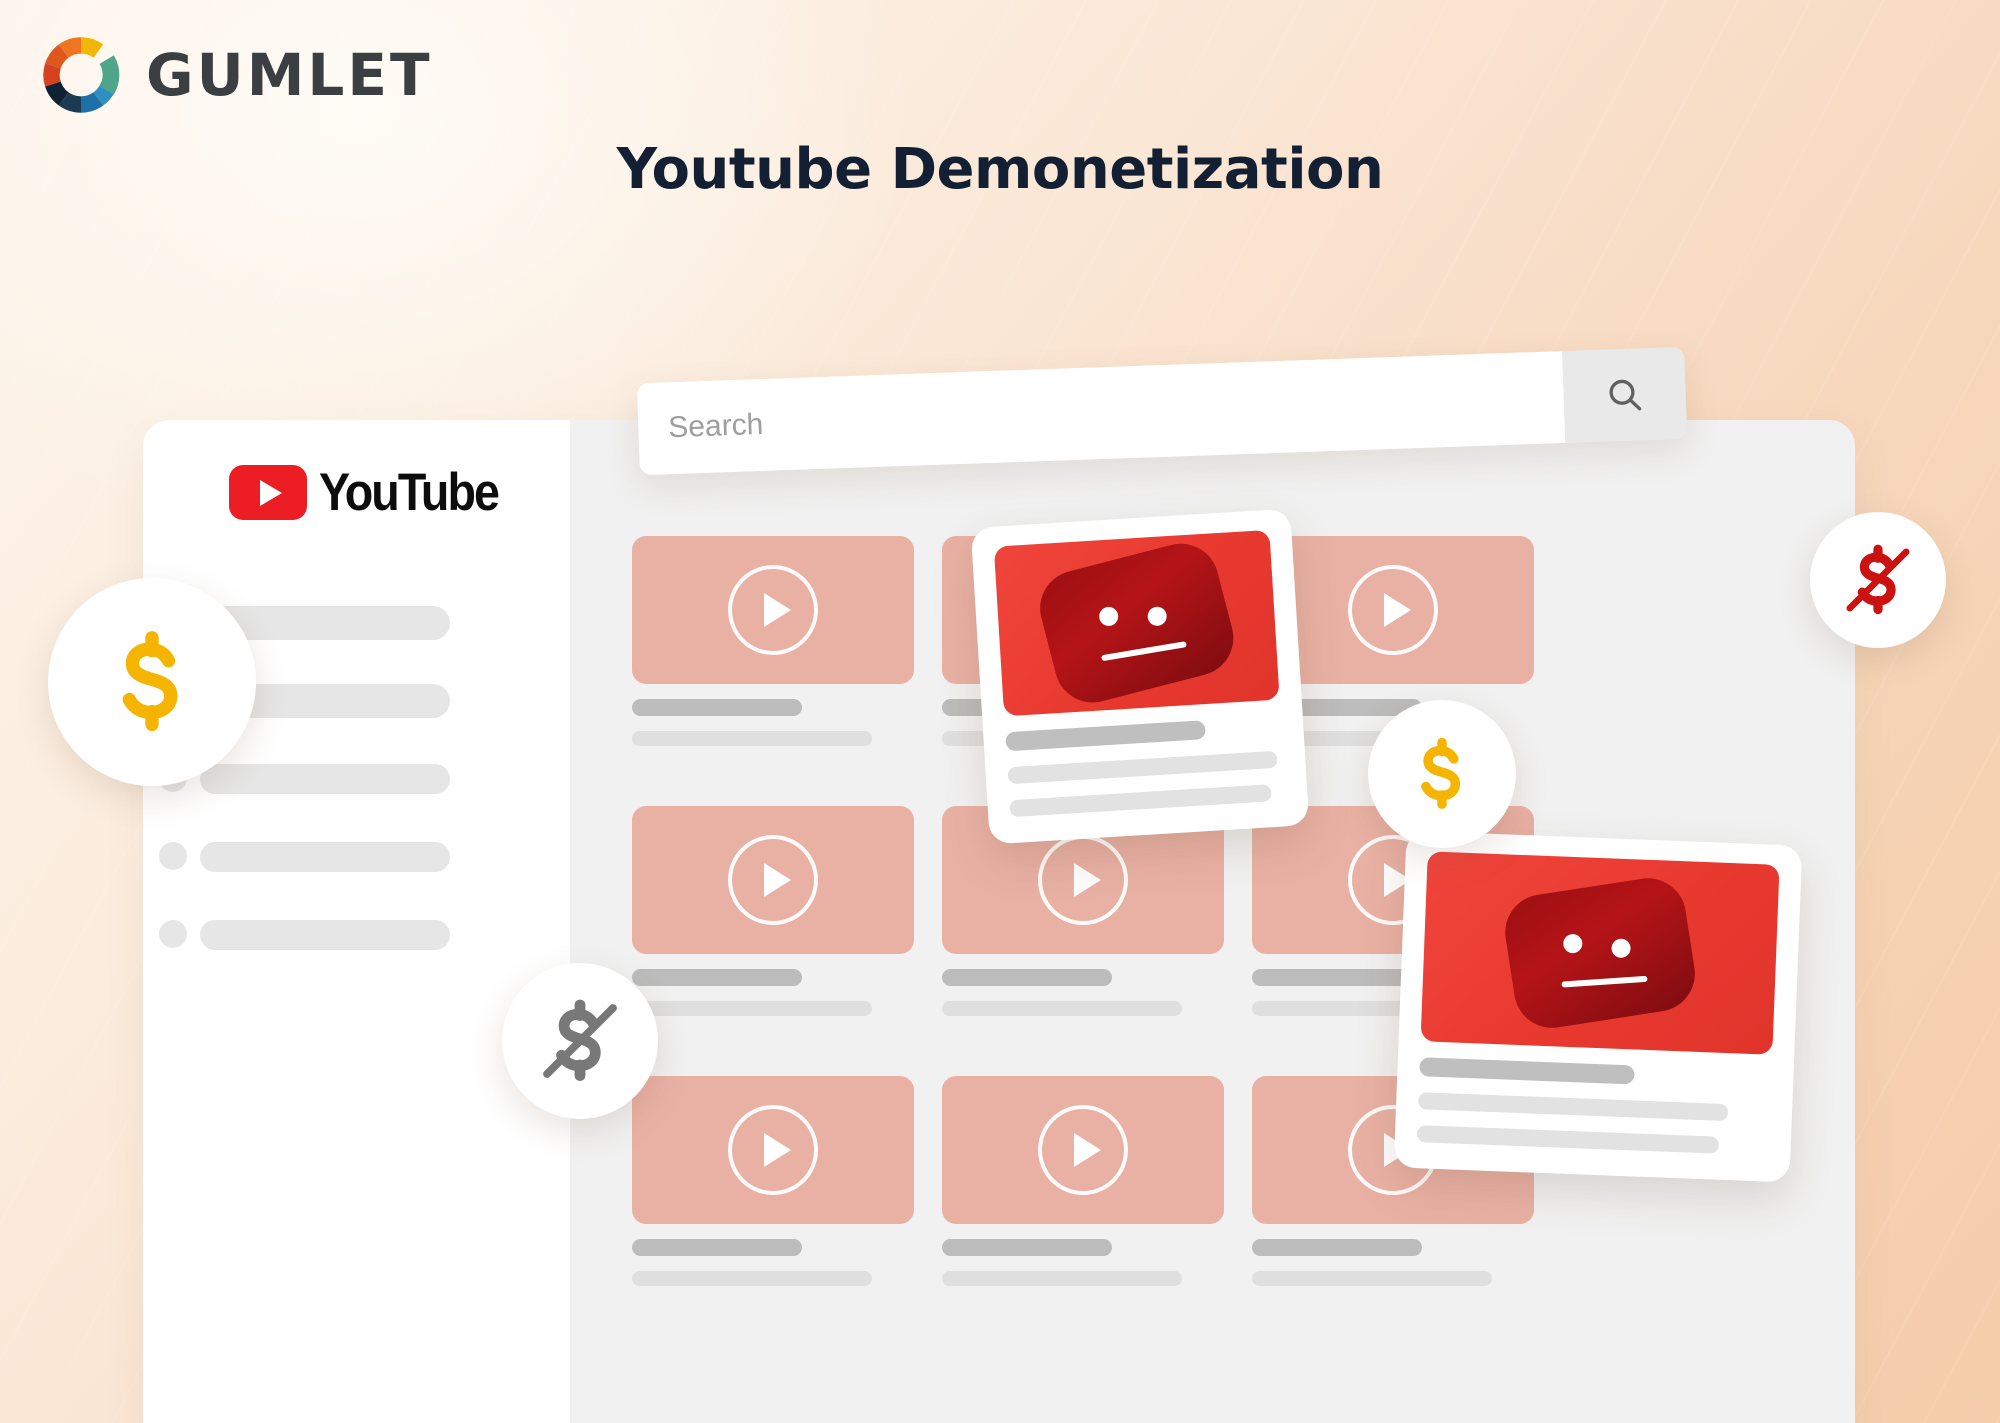 The image size is (2000, 1423). I want to click on search-icon, so click(1625, 395).